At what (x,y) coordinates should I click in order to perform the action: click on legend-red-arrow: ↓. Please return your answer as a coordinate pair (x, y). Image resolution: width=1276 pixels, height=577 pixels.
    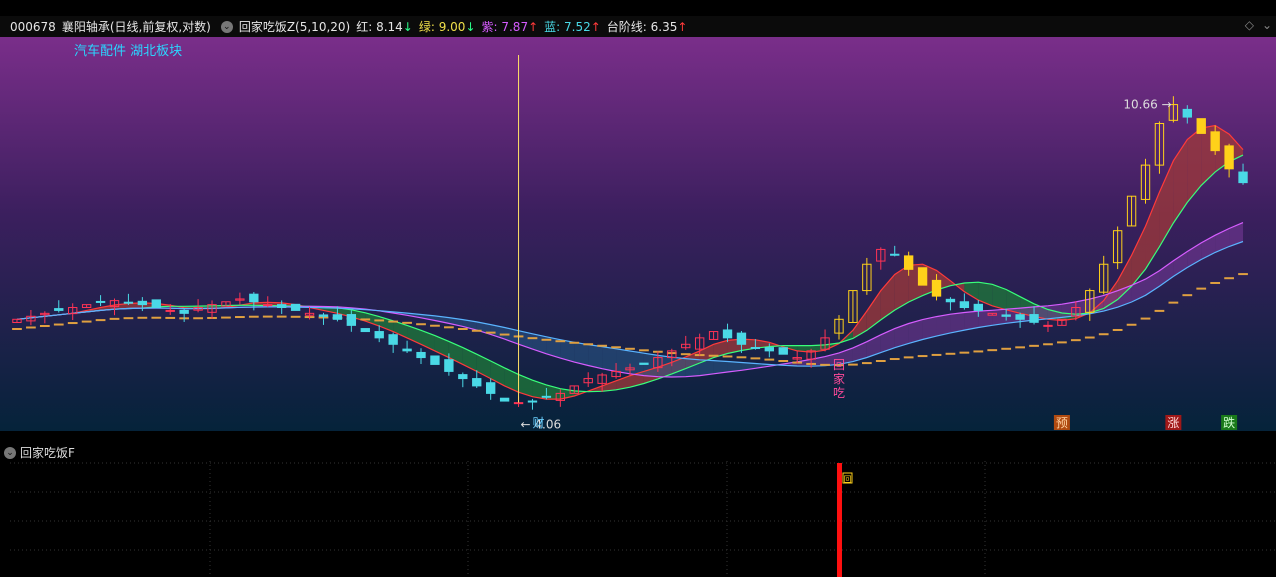
    Looking at the image, I should click on (407, 27).